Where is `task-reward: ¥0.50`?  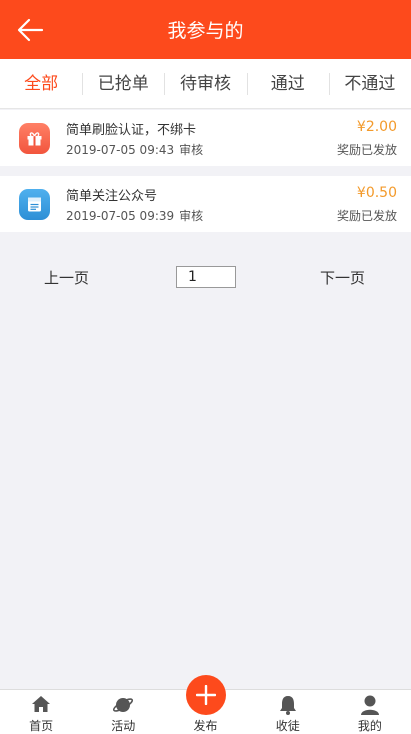
task-reward: ¥0.50 is located at coordinates (376, 193).